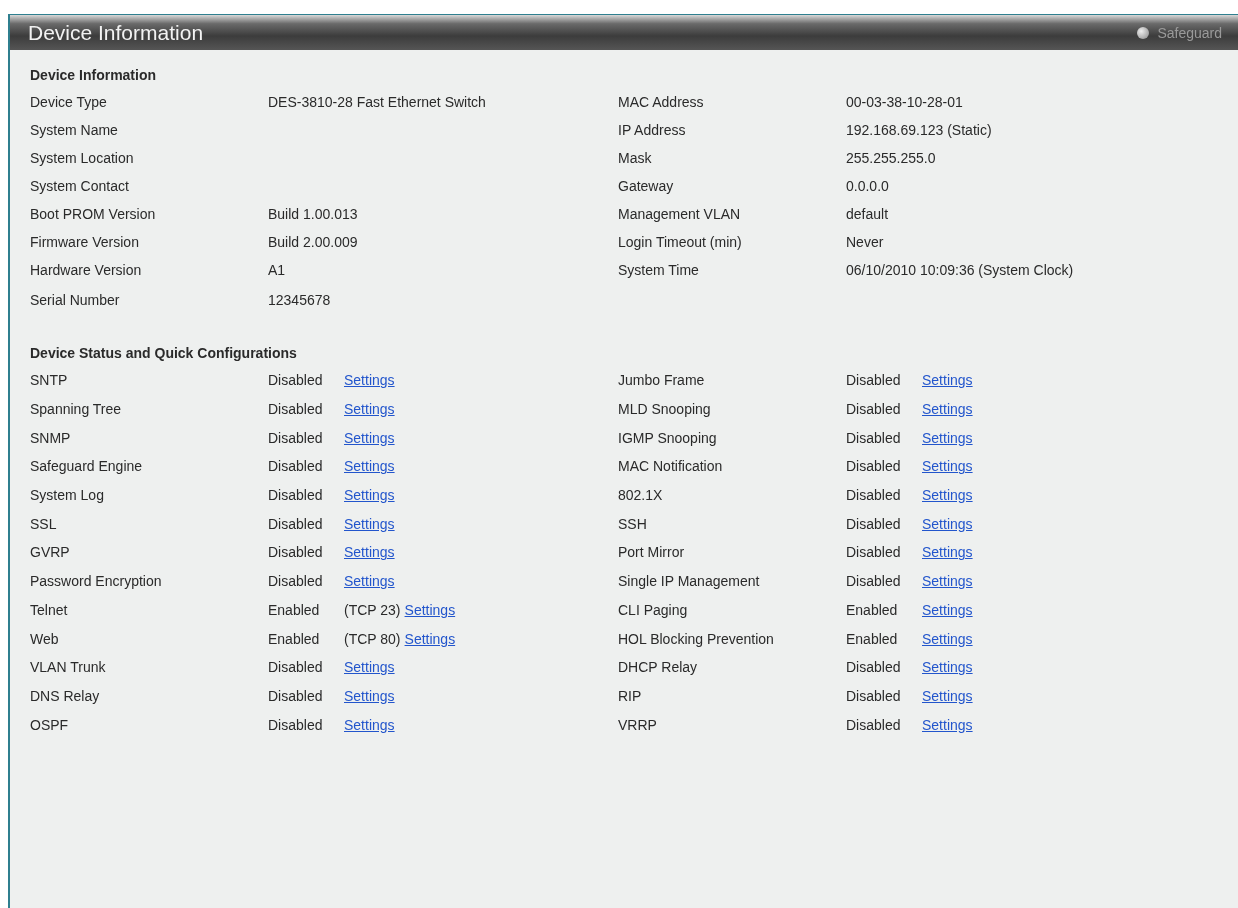 The width and height of the screenshot is (1238, 908). I want to click on field-label: Password Encryption, so click(96, 581).